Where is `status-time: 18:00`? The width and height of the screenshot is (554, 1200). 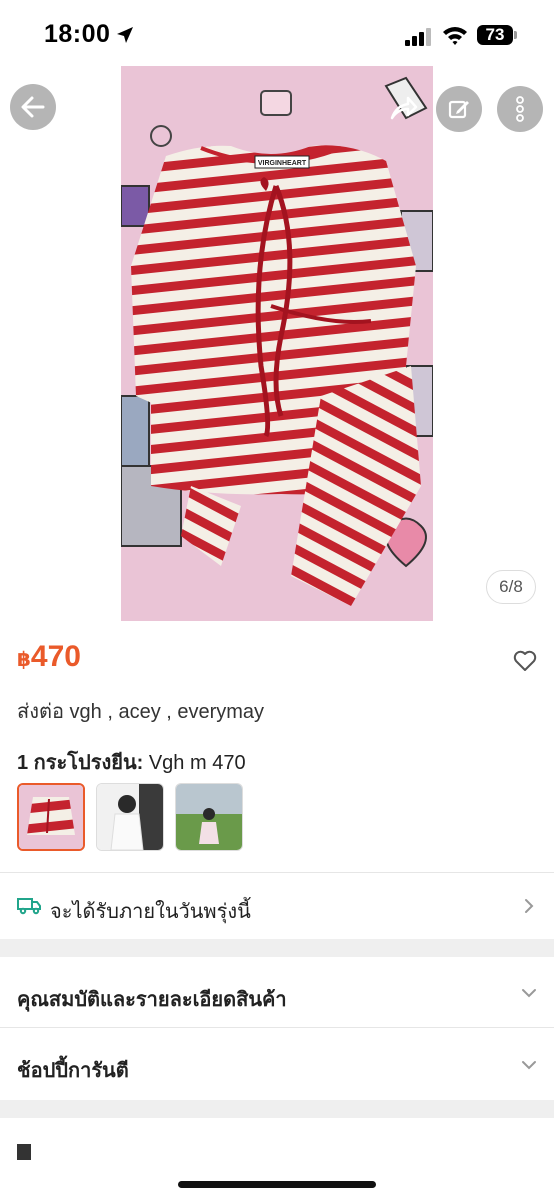 status-time: 18:00 is located at coordinates (77, 34).